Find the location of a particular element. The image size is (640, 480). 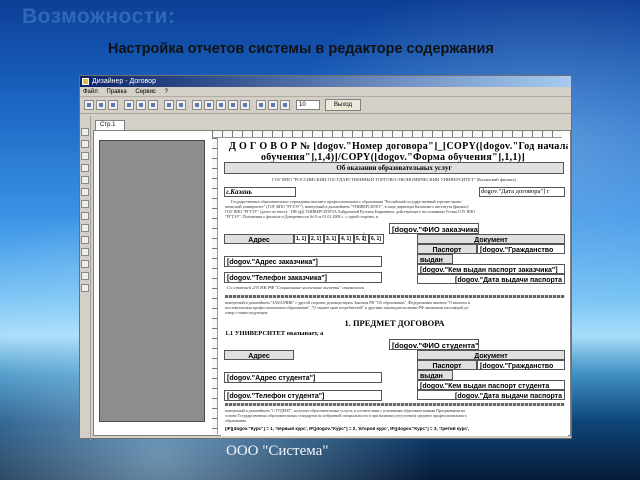

student-issue-date-field: [dogov."Дата выдачи паспорта is located at coordinates (491, 395).